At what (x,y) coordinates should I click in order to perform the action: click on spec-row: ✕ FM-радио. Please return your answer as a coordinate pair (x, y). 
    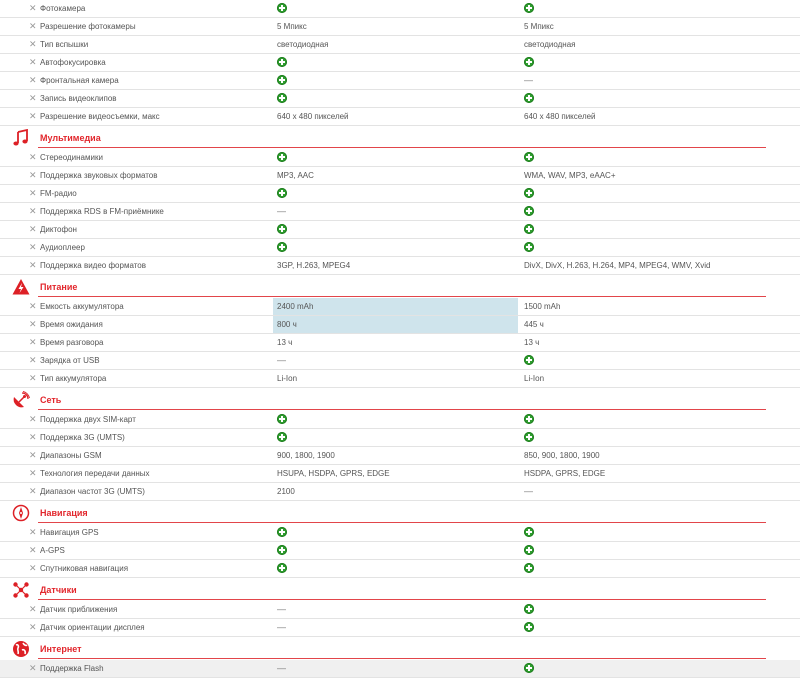
    Looking at the image, I should click on (400, 194).